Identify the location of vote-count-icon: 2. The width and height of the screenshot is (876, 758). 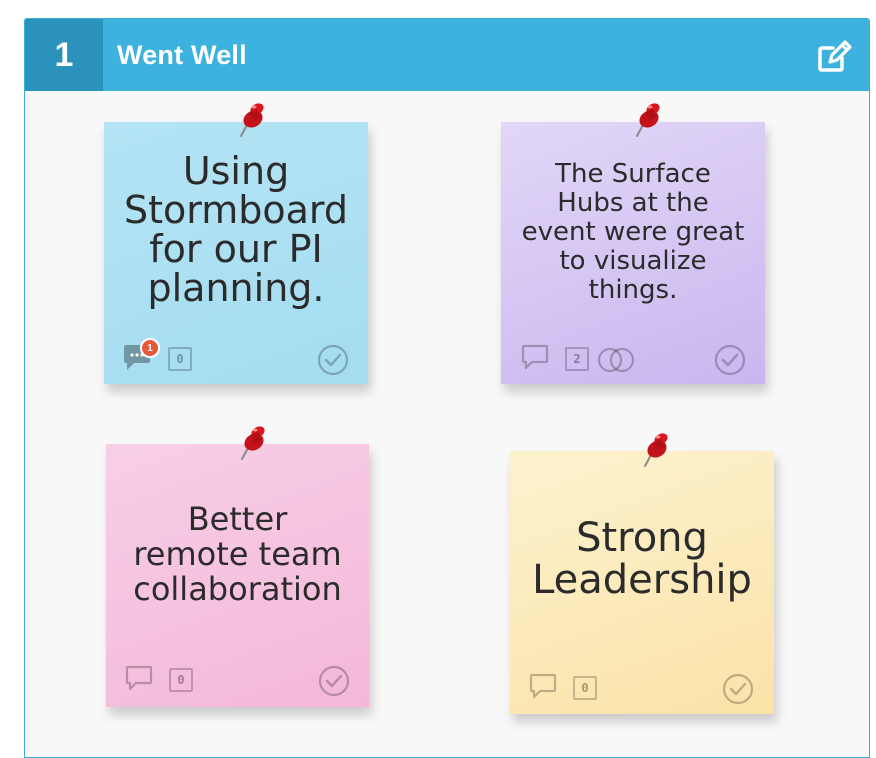
(577, 359).